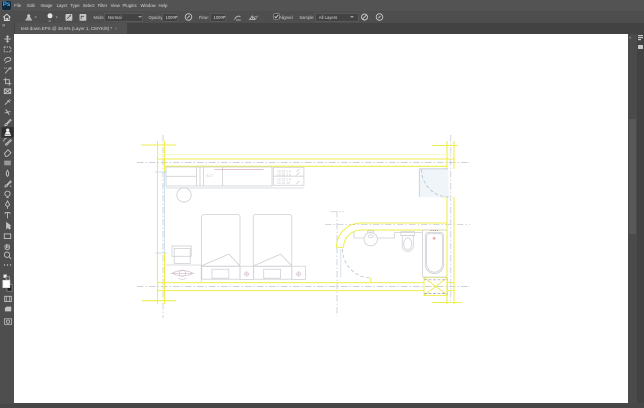 Image resolution: width=644 pixels, height=408 pixels. Describe the element at coordinates (283, 183) in the screenshot. I see `svg-text: 10 10 14` at that location.